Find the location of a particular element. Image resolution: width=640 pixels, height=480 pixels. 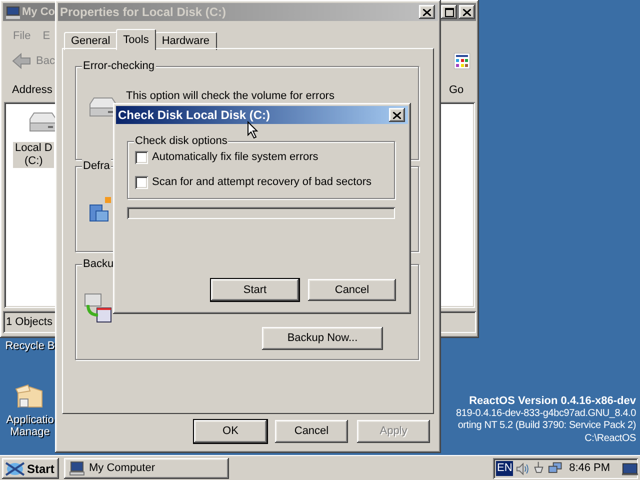

dialog-button: OK is located at coordinates (230, 431).